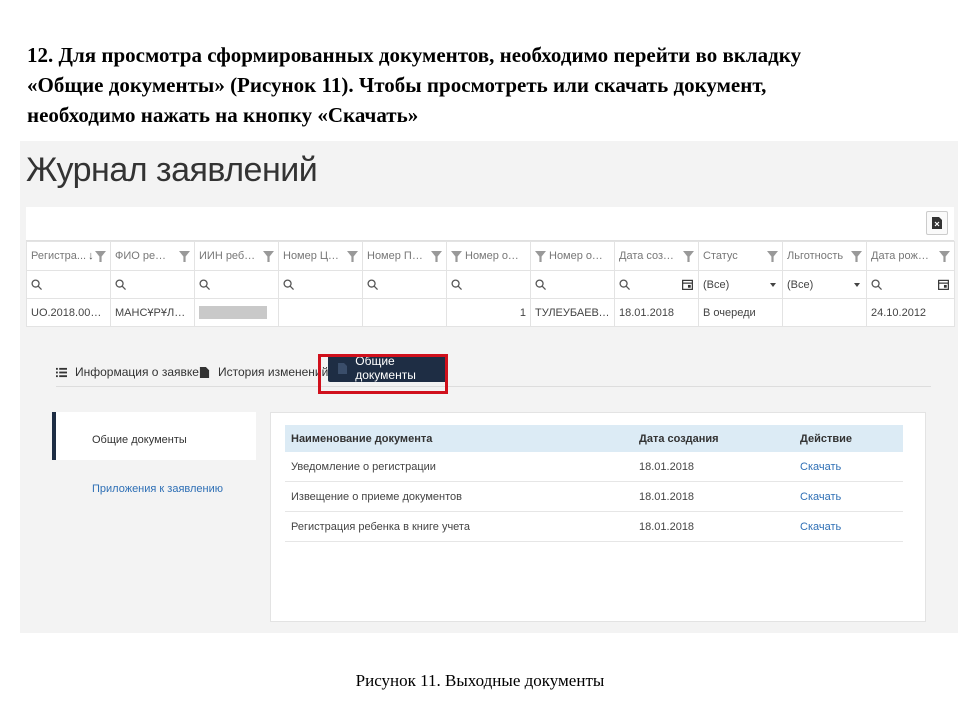 This screenshot has height=720, width=960. What do you see at coordinates (404, 256) in the screenshot?
I see `column-header: Номер ПЕП` at bounding box center [404, 256].